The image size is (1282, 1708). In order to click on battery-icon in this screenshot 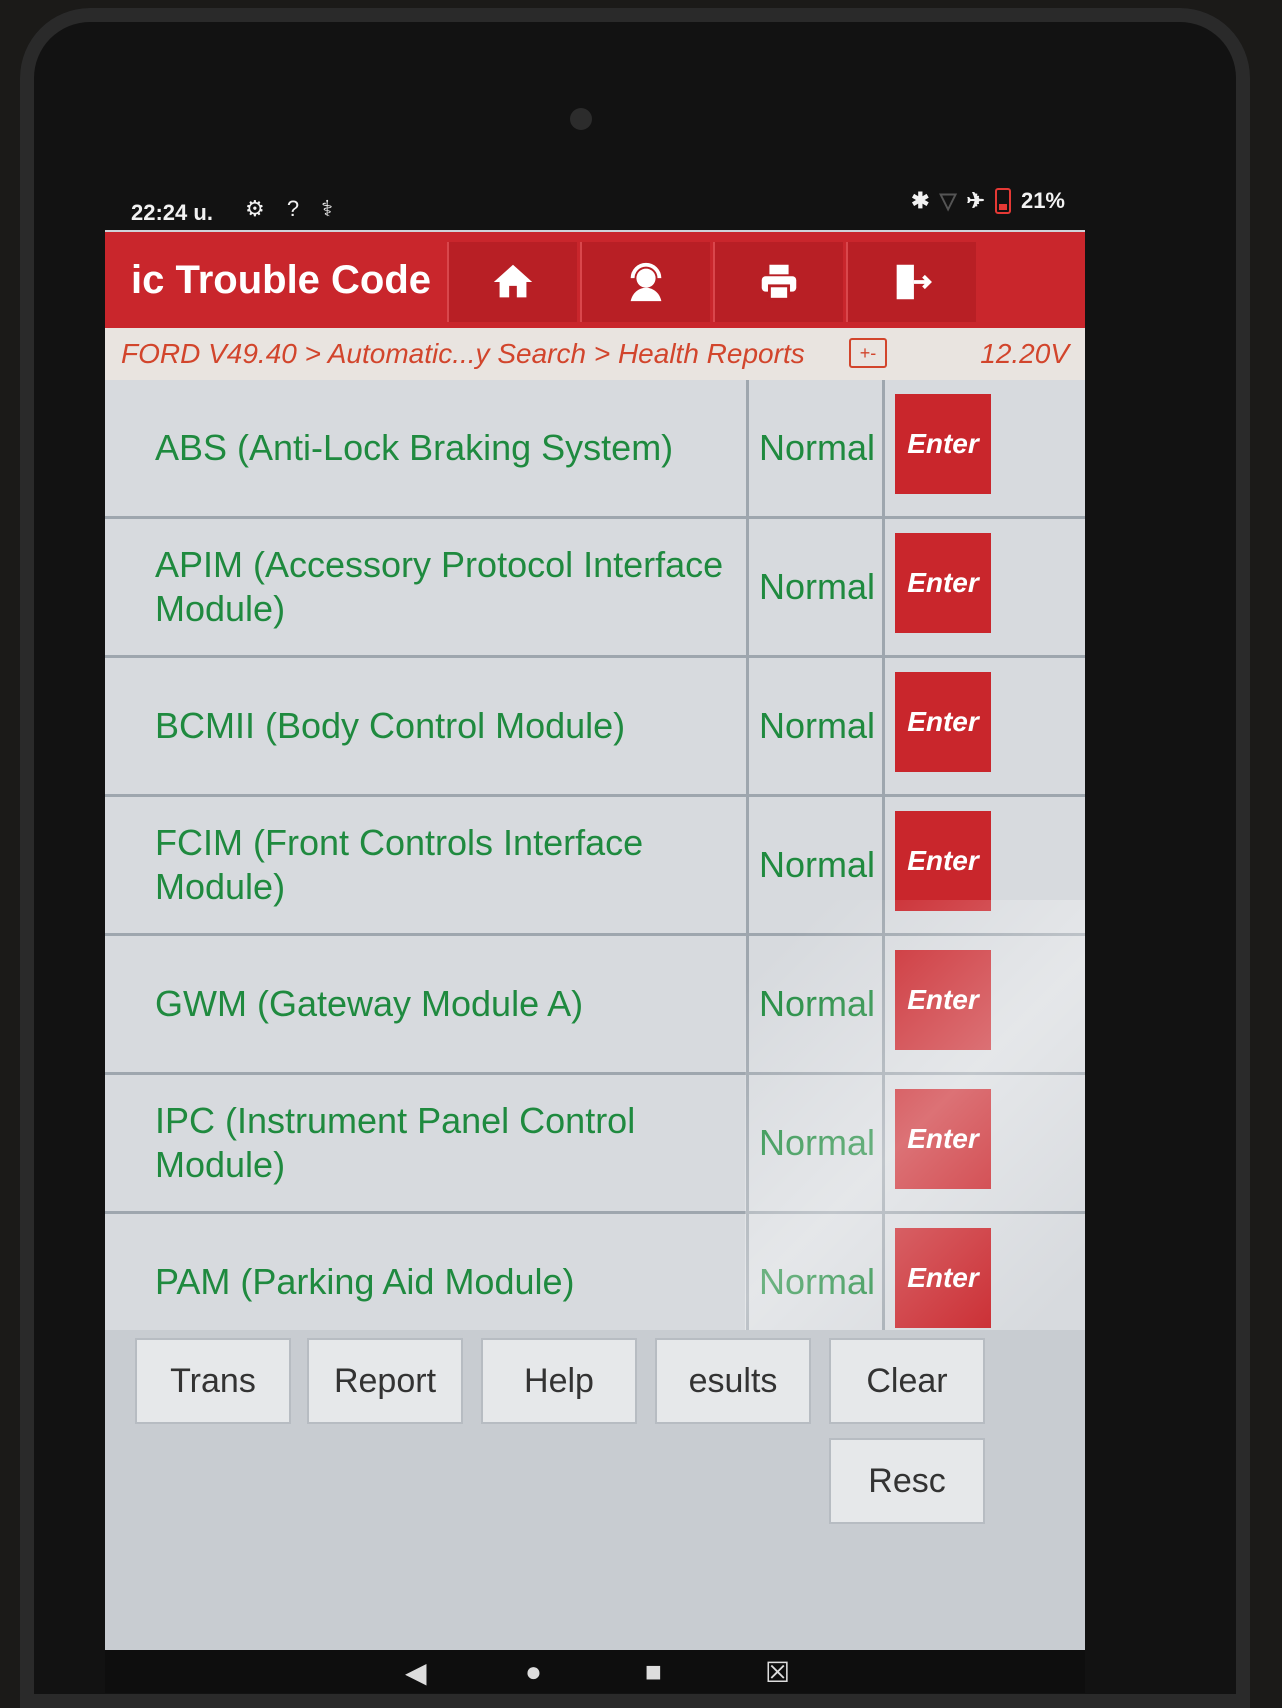, I will do `click(1002, 201)`.